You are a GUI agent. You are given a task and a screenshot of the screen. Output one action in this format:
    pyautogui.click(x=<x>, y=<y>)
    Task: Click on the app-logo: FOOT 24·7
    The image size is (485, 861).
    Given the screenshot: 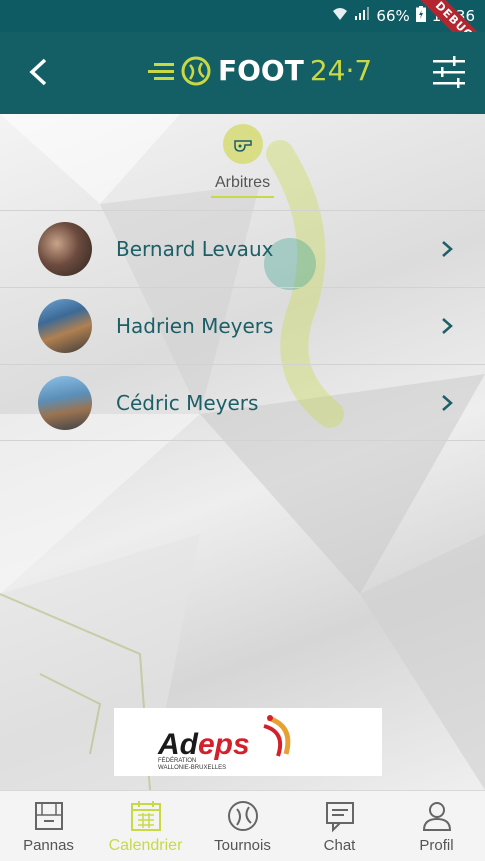 What is the action you would take?
    pyautogui.click(x=260, y=70)
    